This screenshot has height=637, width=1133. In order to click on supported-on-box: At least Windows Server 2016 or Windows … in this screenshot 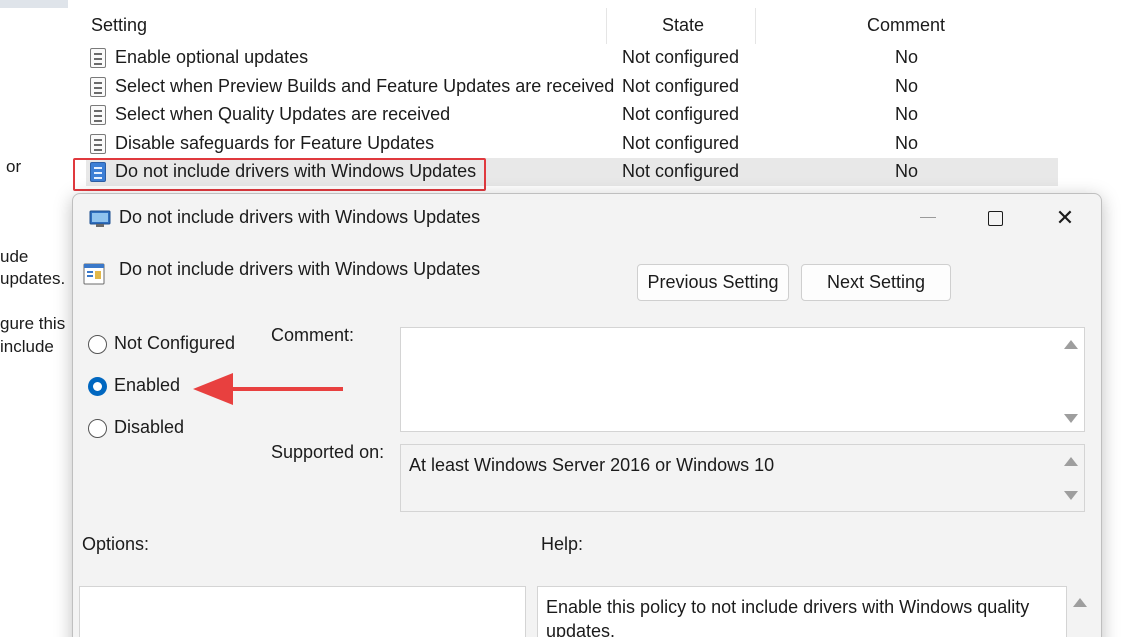, I will do `click(742, 478)`.